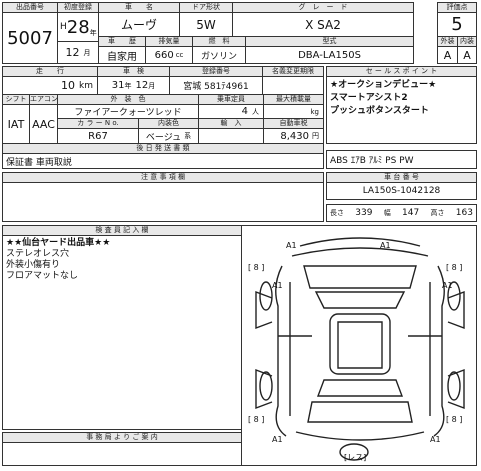 The height and width of the screenshot is (471, 481). What do you see at coordinates (364, 213) in the screenshot?
I see `length-value: 339` at bounding box center [364, 213].